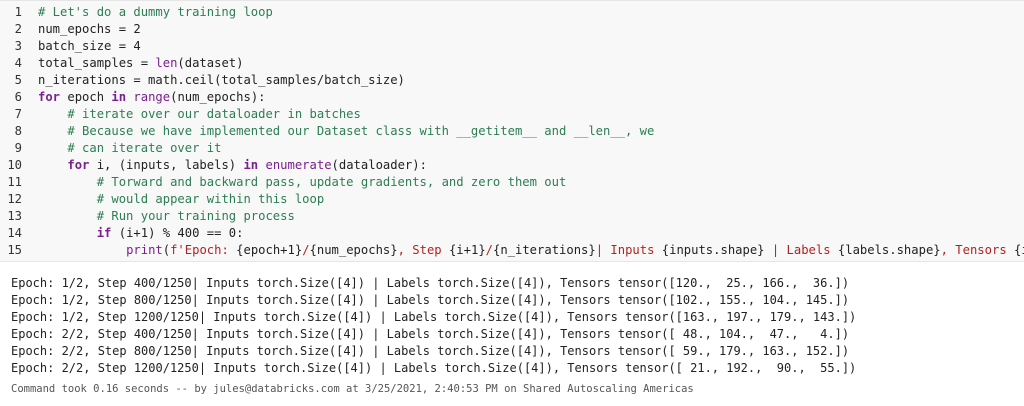  Describe the element at coordinates (18, 46) in the screenshot. I see `line-number: 3` at that location.